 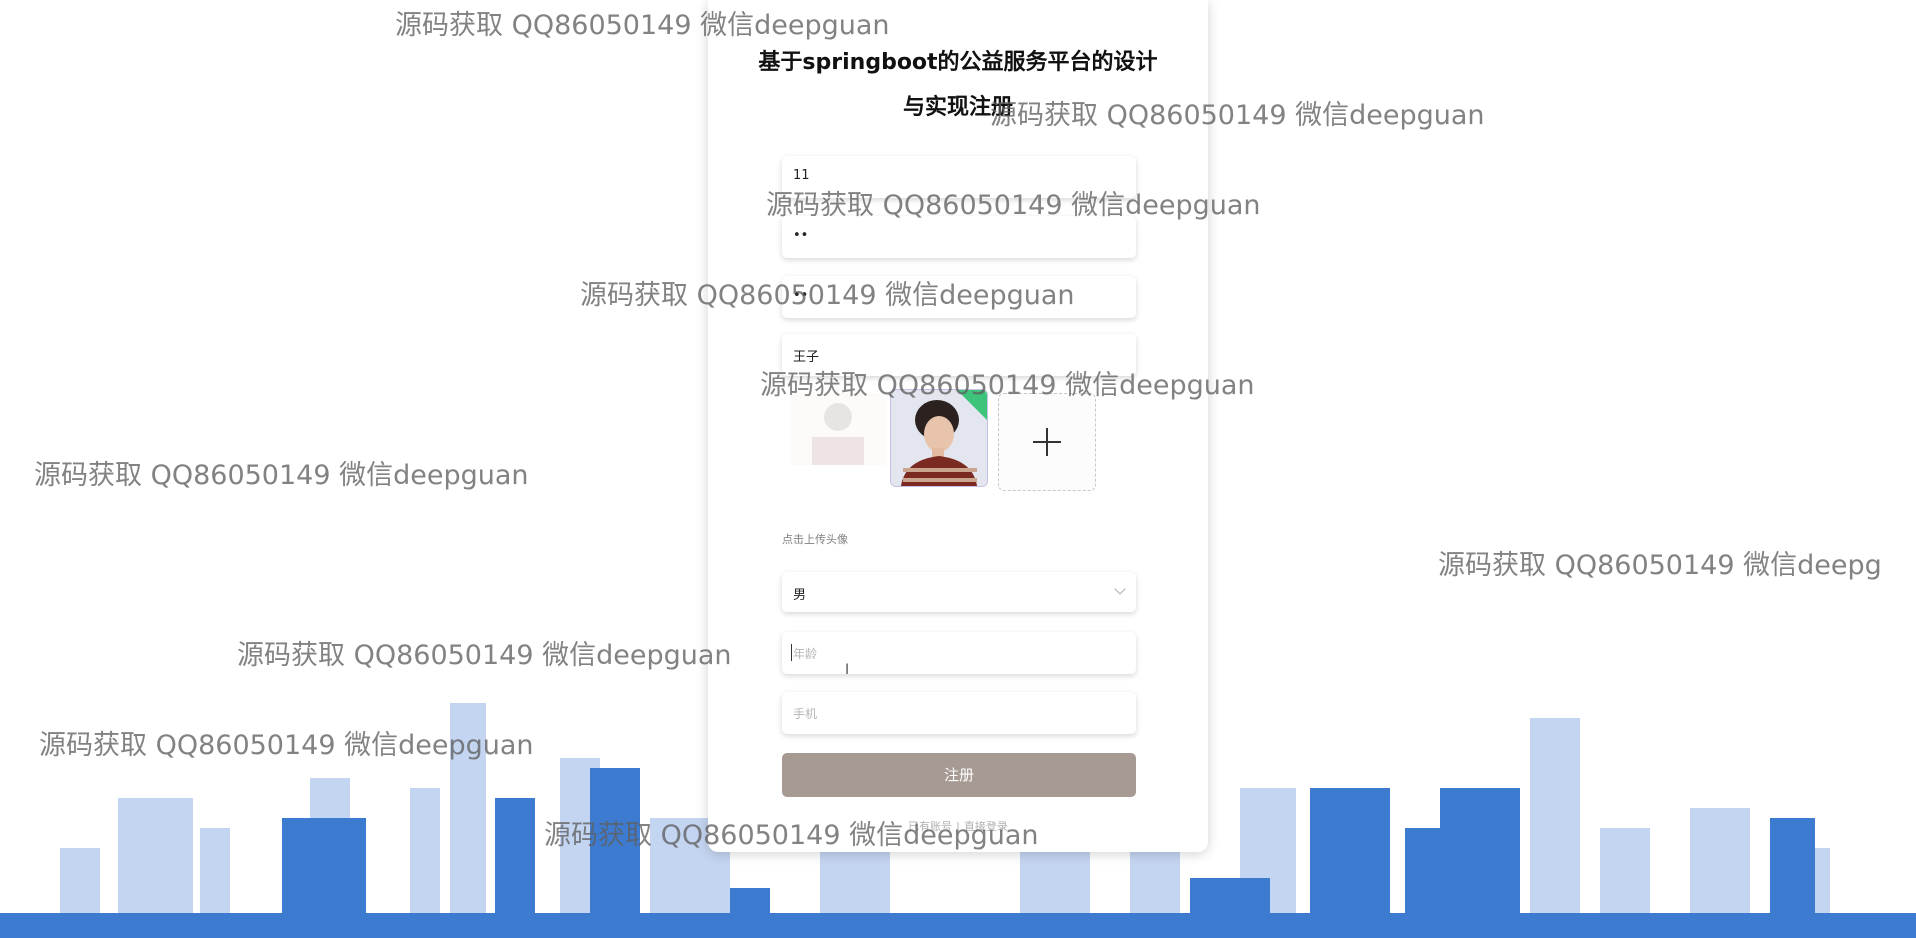 What do you see at coordinates (801, 175) in the screenshot?
I see `account-value: 11` at bounding box center [801, 175].